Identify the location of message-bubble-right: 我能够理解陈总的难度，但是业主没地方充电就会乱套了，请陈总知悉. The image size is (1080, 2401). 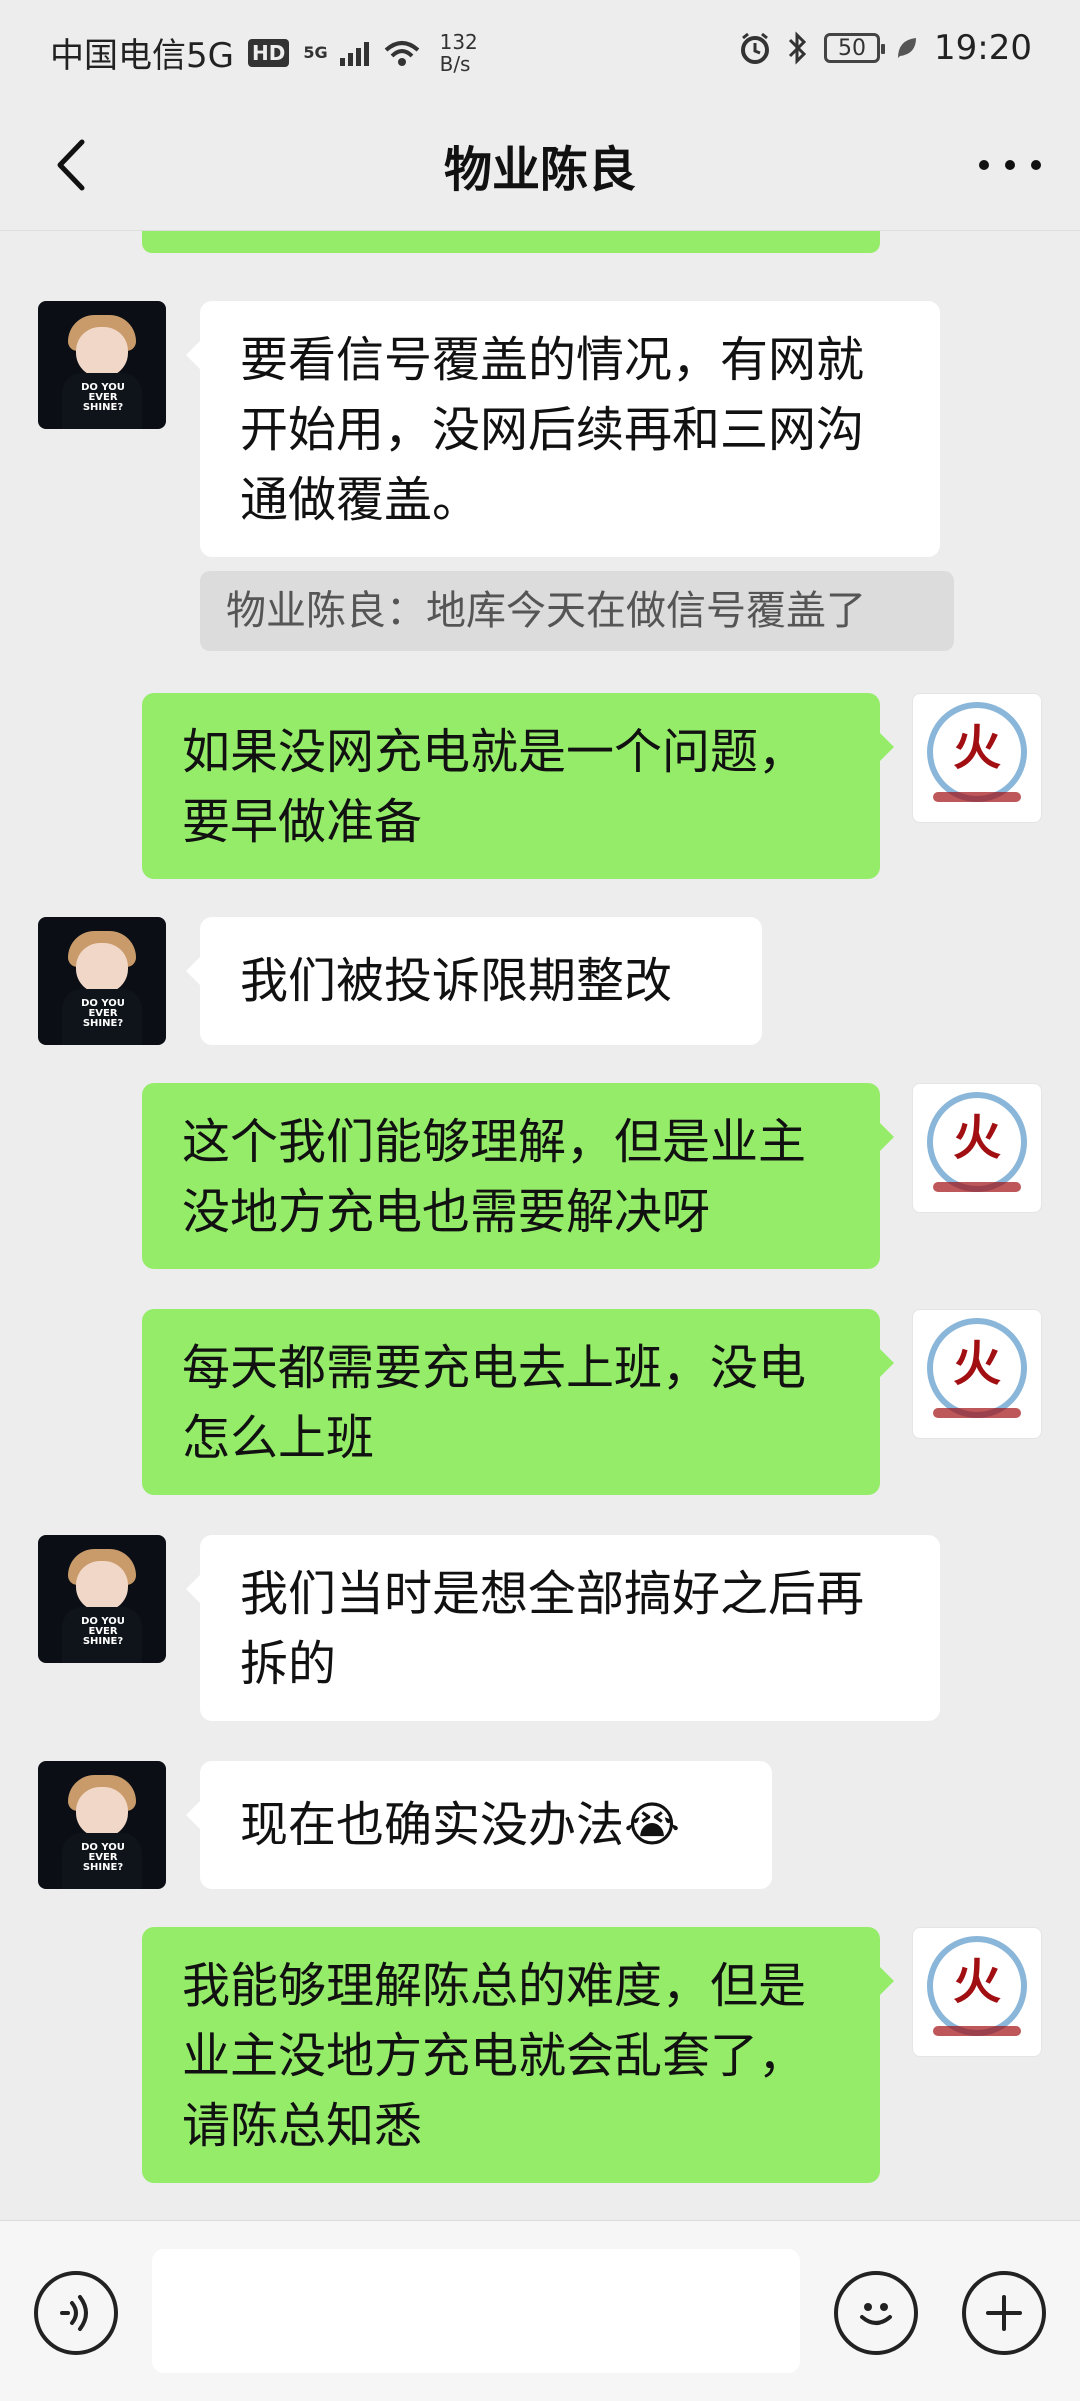
(518, 2055).